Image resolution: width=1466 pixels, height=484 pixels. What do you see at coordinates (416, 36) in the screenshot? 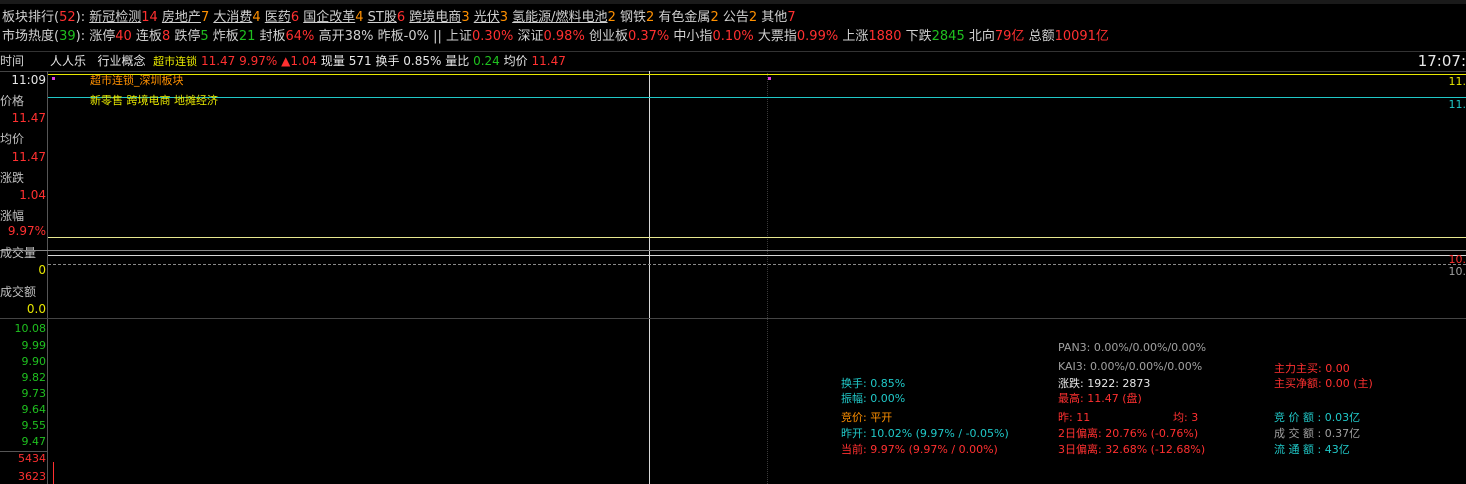
I see `yesterday-board-value: -0%` at bounding box center [416, 36].